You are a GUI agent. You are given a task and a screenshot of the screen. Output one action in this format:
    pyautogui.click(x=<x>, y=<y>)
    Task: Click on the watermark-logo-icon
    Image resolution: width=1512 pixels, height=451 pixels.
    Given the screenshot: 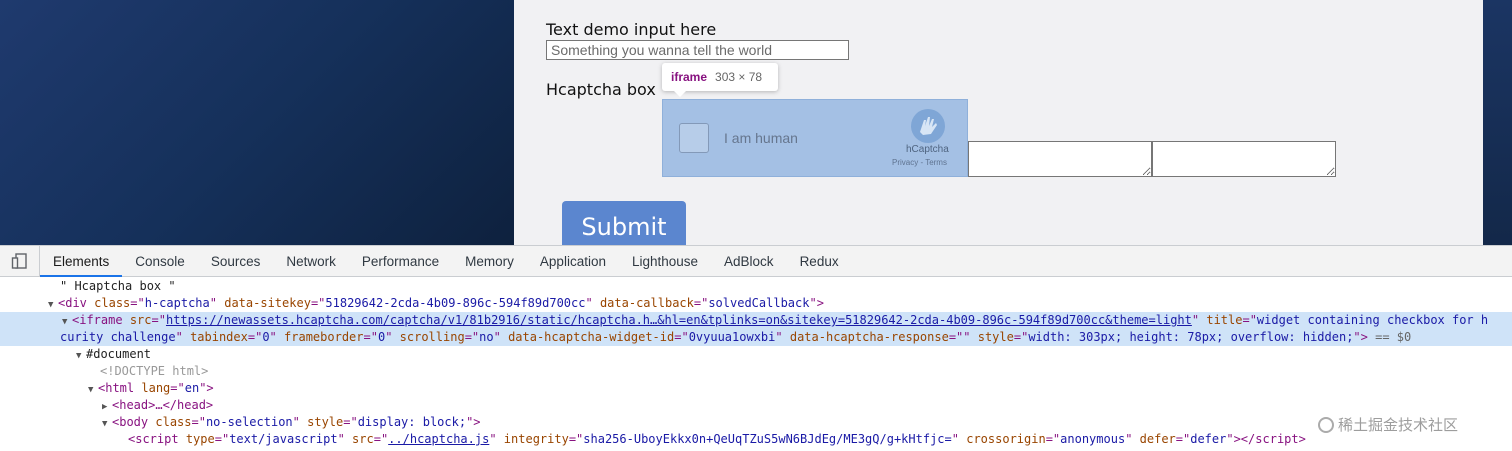 What is the action you would take?
    pyautogui.click(x=1326, y=424)
    